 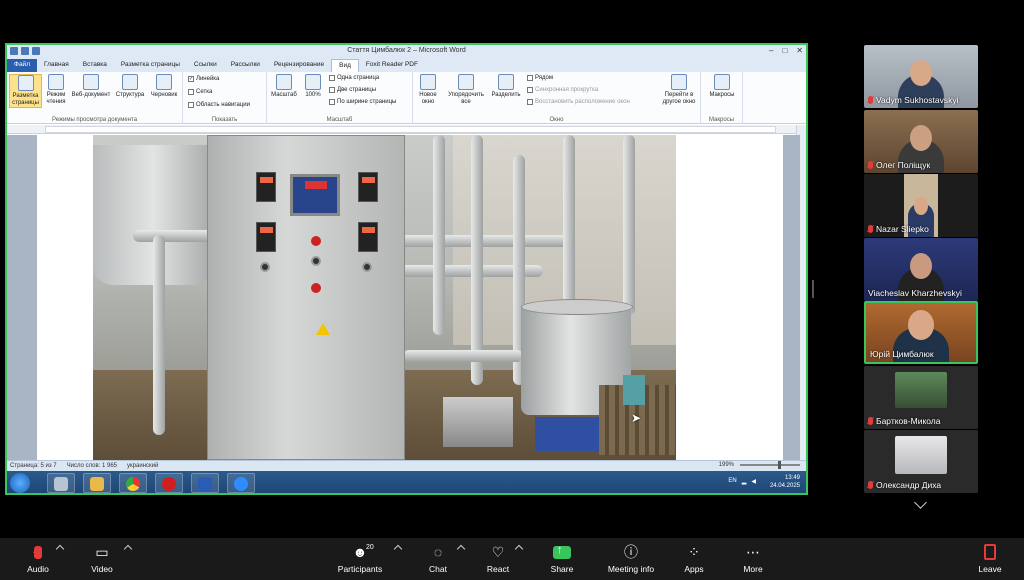 What do you see at coordinates (770, 465) in the screenshot?
I see `zoom-slider` at bounding box center [770, 465].